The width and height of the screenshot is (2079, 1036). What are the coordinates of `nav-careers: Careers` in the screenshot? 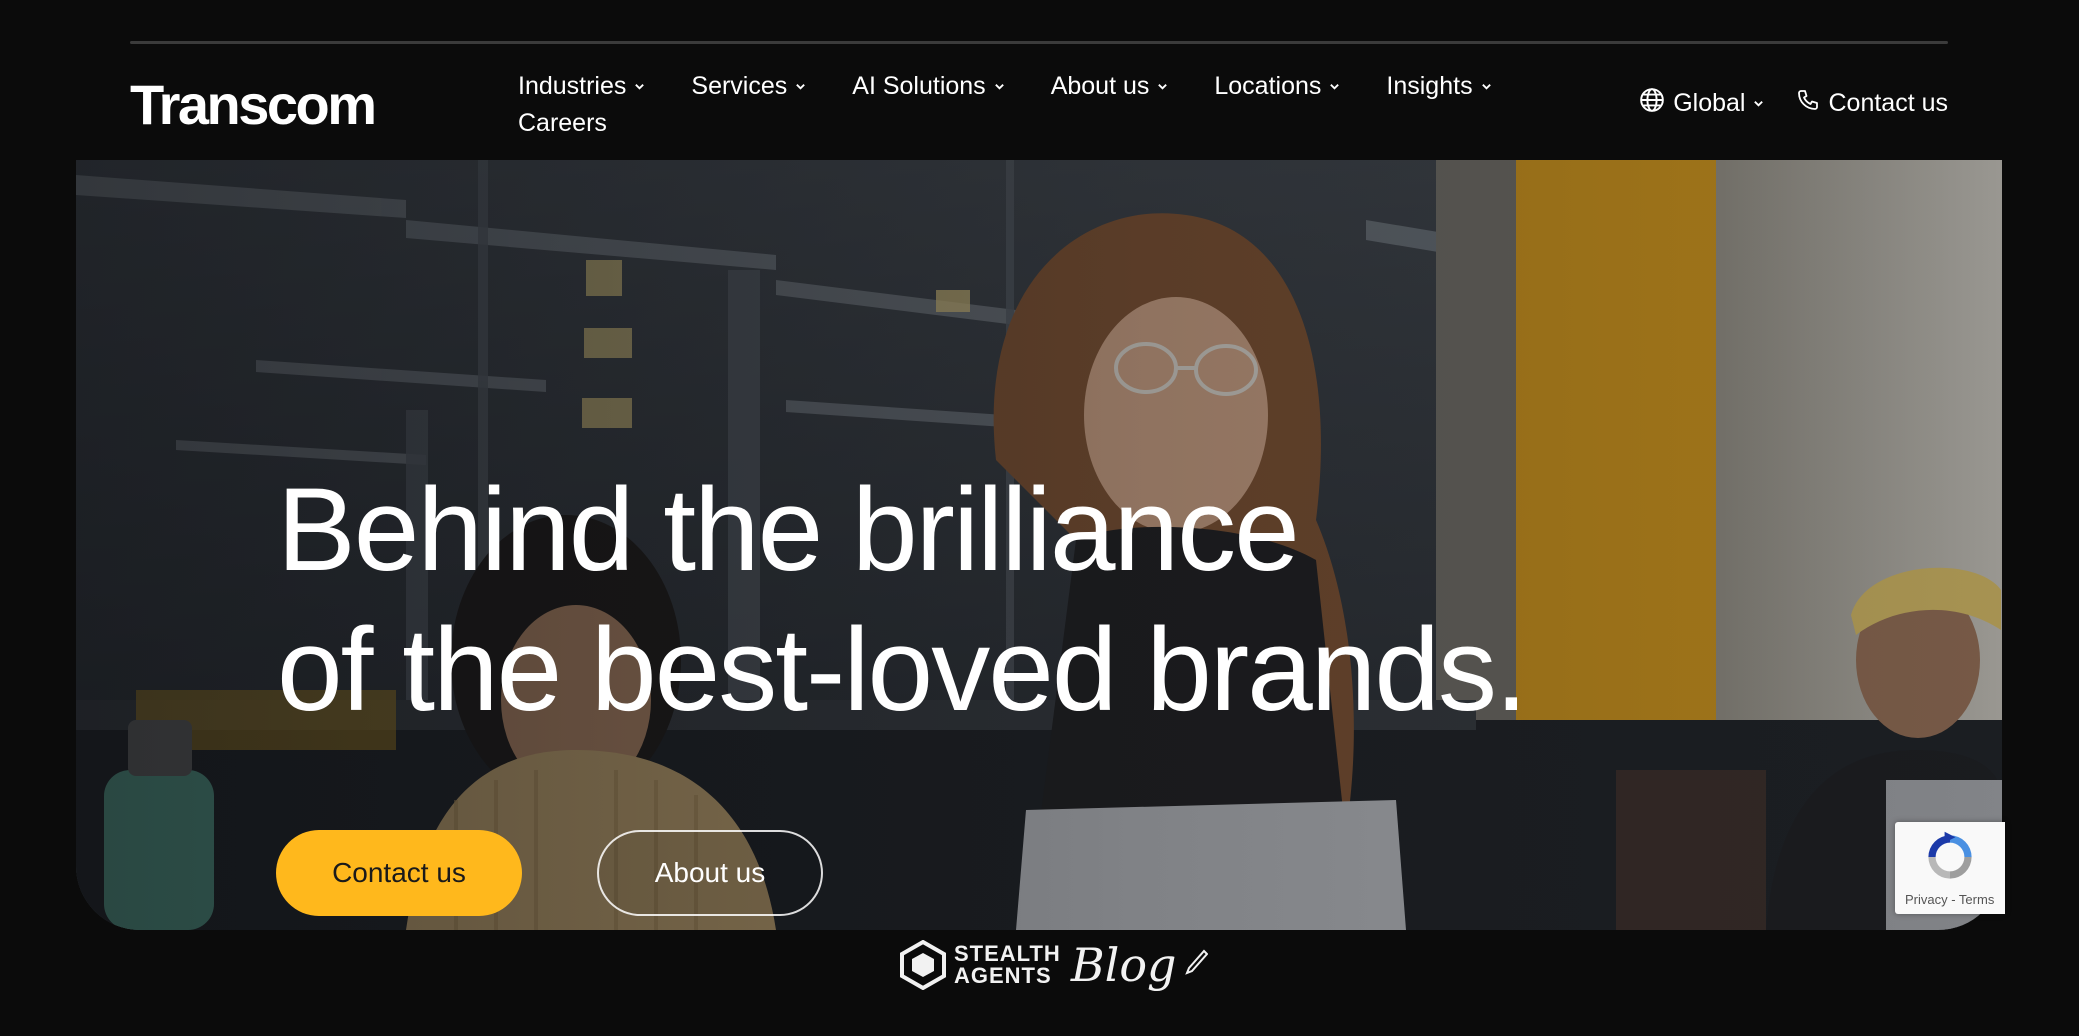 It's located at (562, 123).